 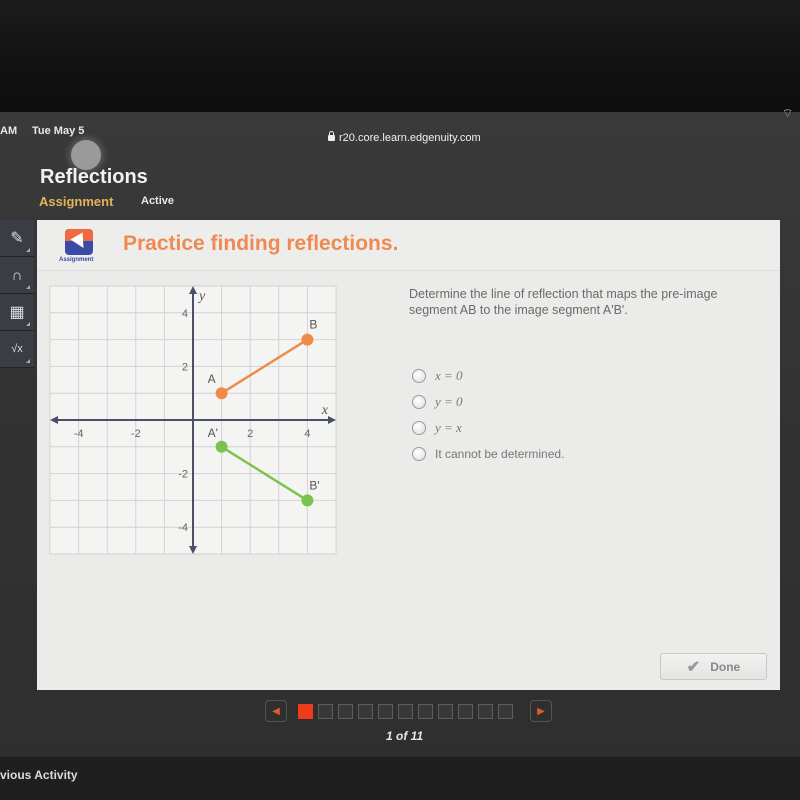 I want to click on address-url: r20.core.learn.edgenuity.com, so click(x=404, y=137).